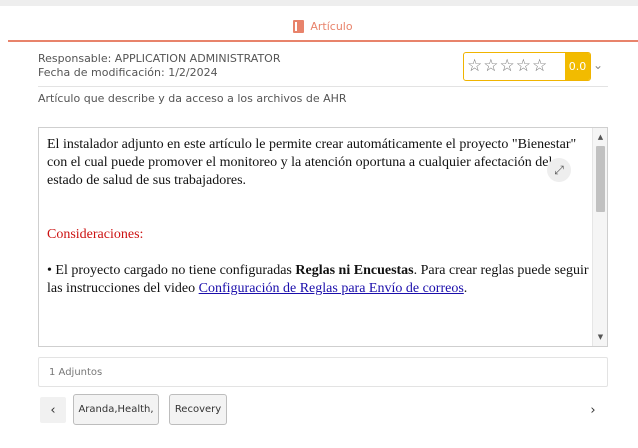  I want to click on divider, so click(323, 86).